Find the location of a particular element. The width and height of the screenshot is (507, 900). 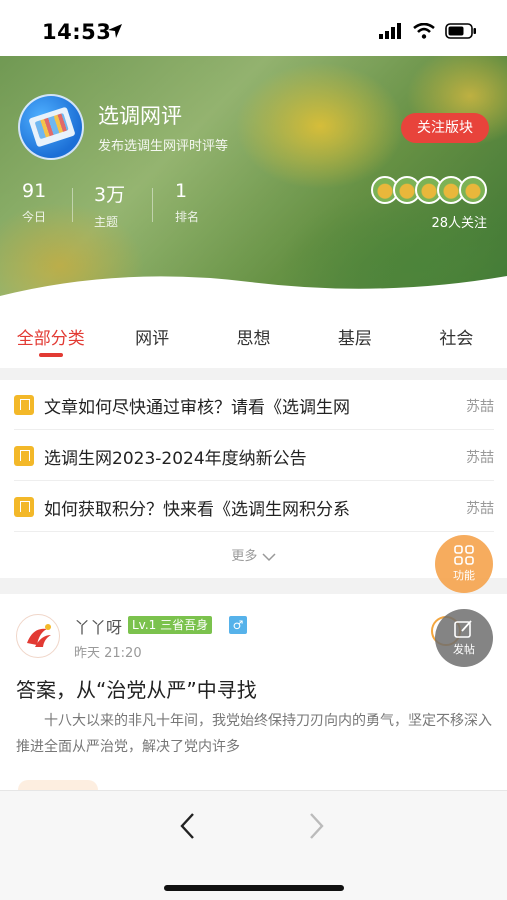

tab-thought: 思想 is located at coordinates (253, 342).